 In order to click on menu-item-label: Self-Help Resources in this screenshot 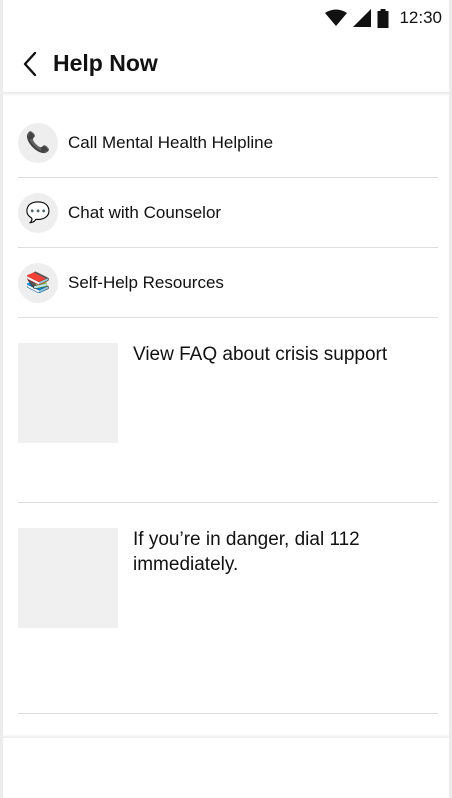, I will do `click(146, 282)`.